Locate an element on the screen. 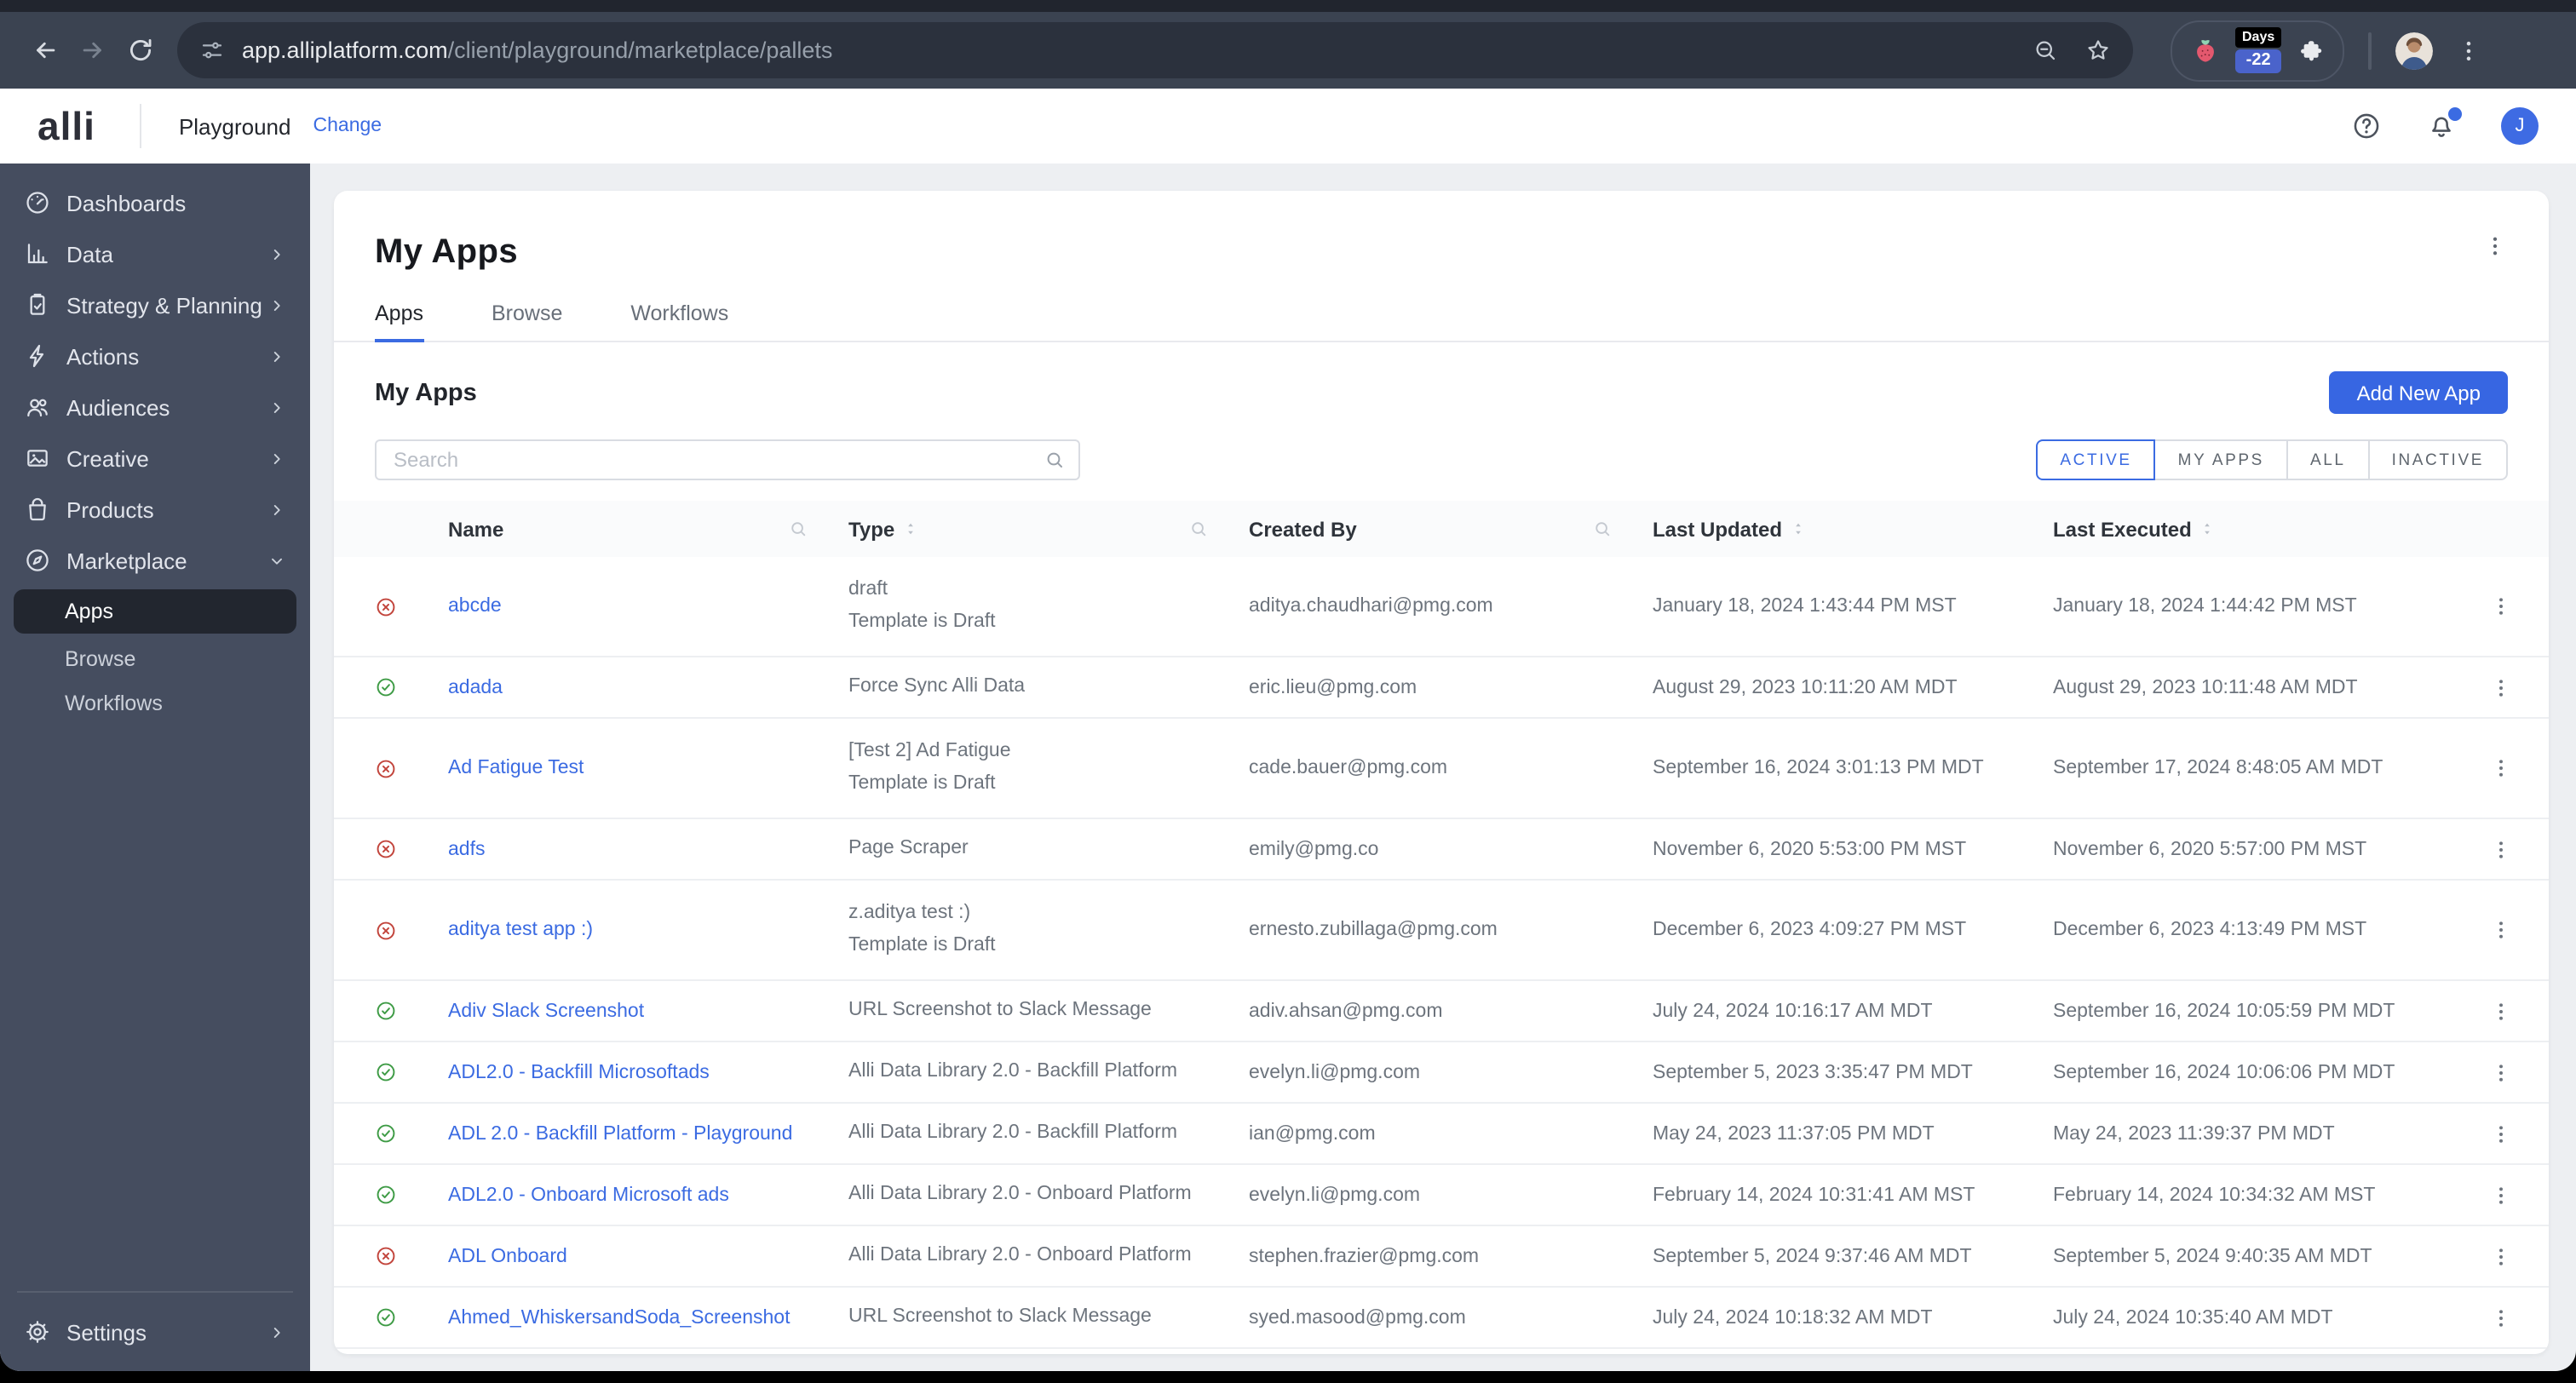 The height and width of the screenshot is (1383, 2576). alli-logo: alli is located at coordinates (66, 126).